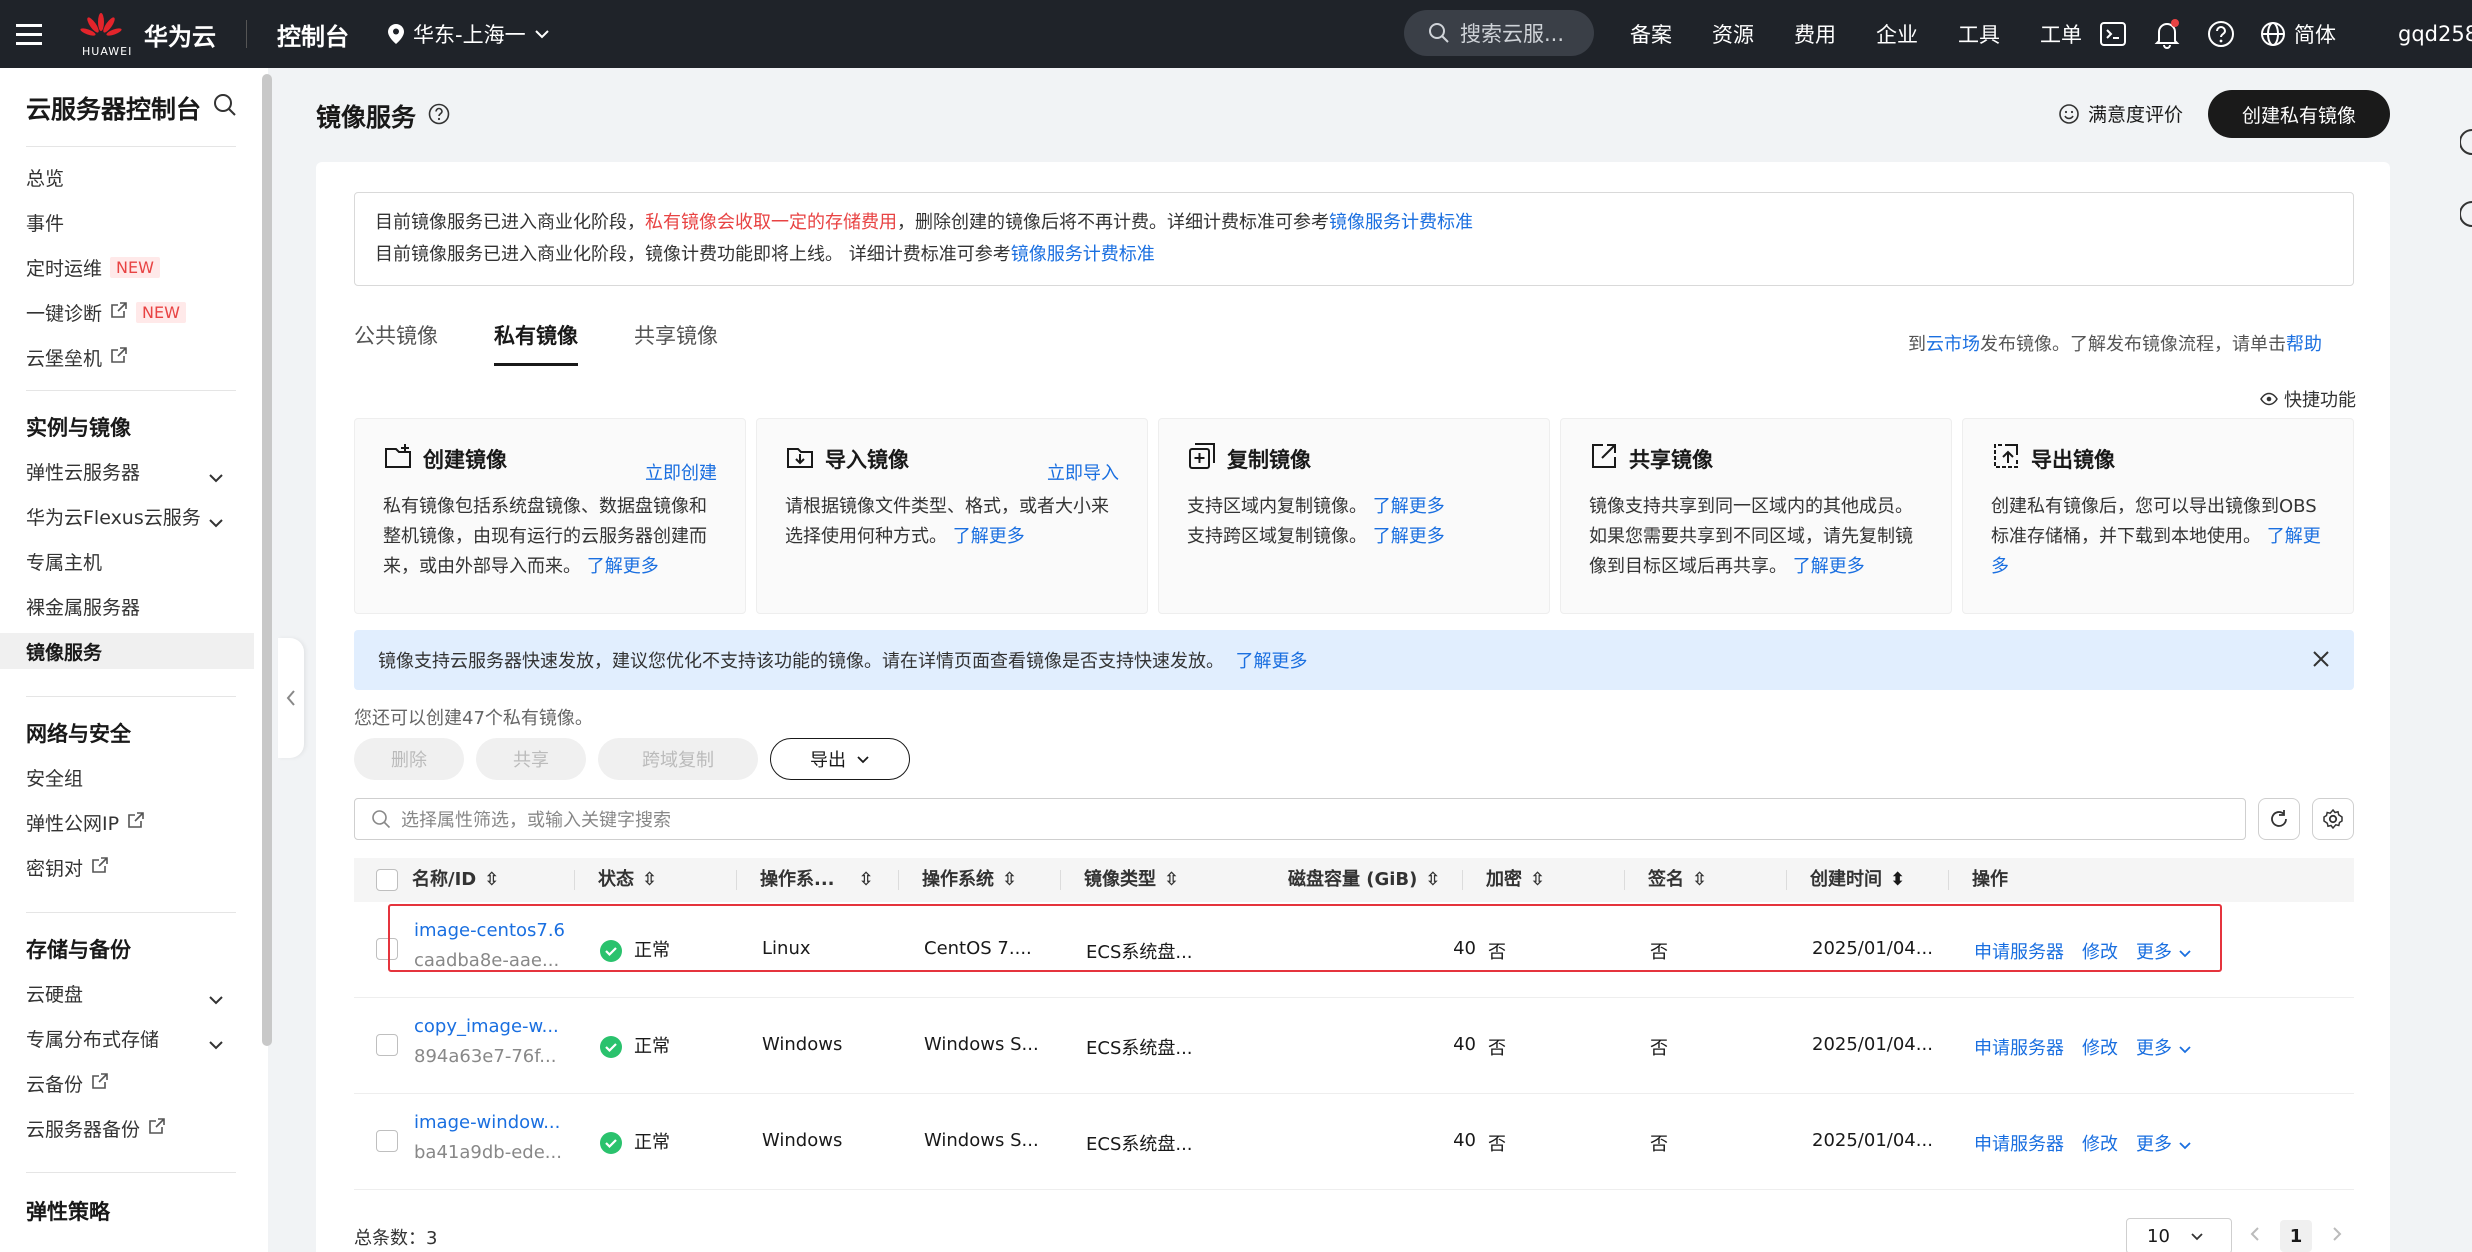  I want to click on menu-icon, so click(29, 34).